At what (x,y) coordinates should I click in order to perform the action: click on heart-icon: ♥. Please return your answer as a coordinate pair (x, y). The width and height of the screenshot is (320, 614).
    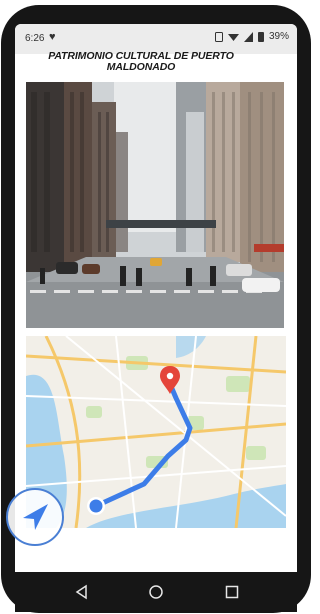
    Looking at the image, I should click on (52, 37).